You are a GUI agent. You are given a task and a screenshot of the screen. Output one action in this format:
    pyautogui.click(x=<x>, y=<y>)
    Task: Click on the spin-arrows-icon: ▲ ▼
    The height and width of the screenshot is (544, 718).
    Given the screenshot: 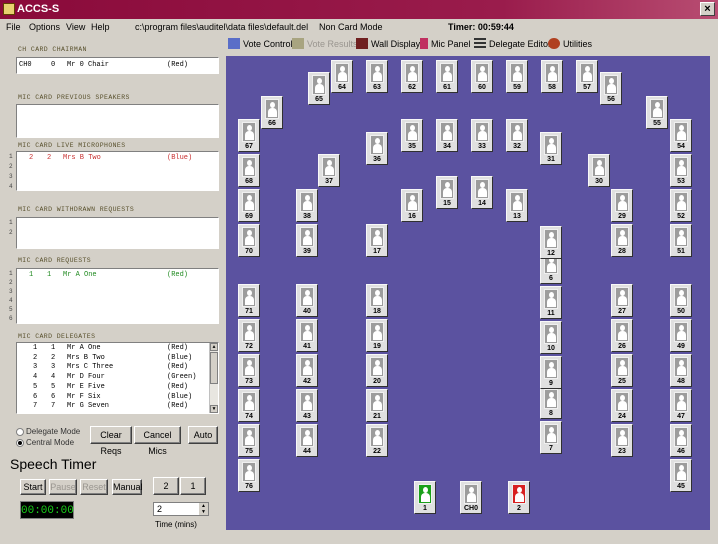 What is the action you would take?
    pyautogui.click(x=203, y=509)
    